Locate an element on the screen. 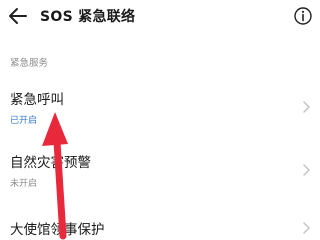 The width and height of the screenshot is (320, 240). info-icon is located at coordinates (303, 16).